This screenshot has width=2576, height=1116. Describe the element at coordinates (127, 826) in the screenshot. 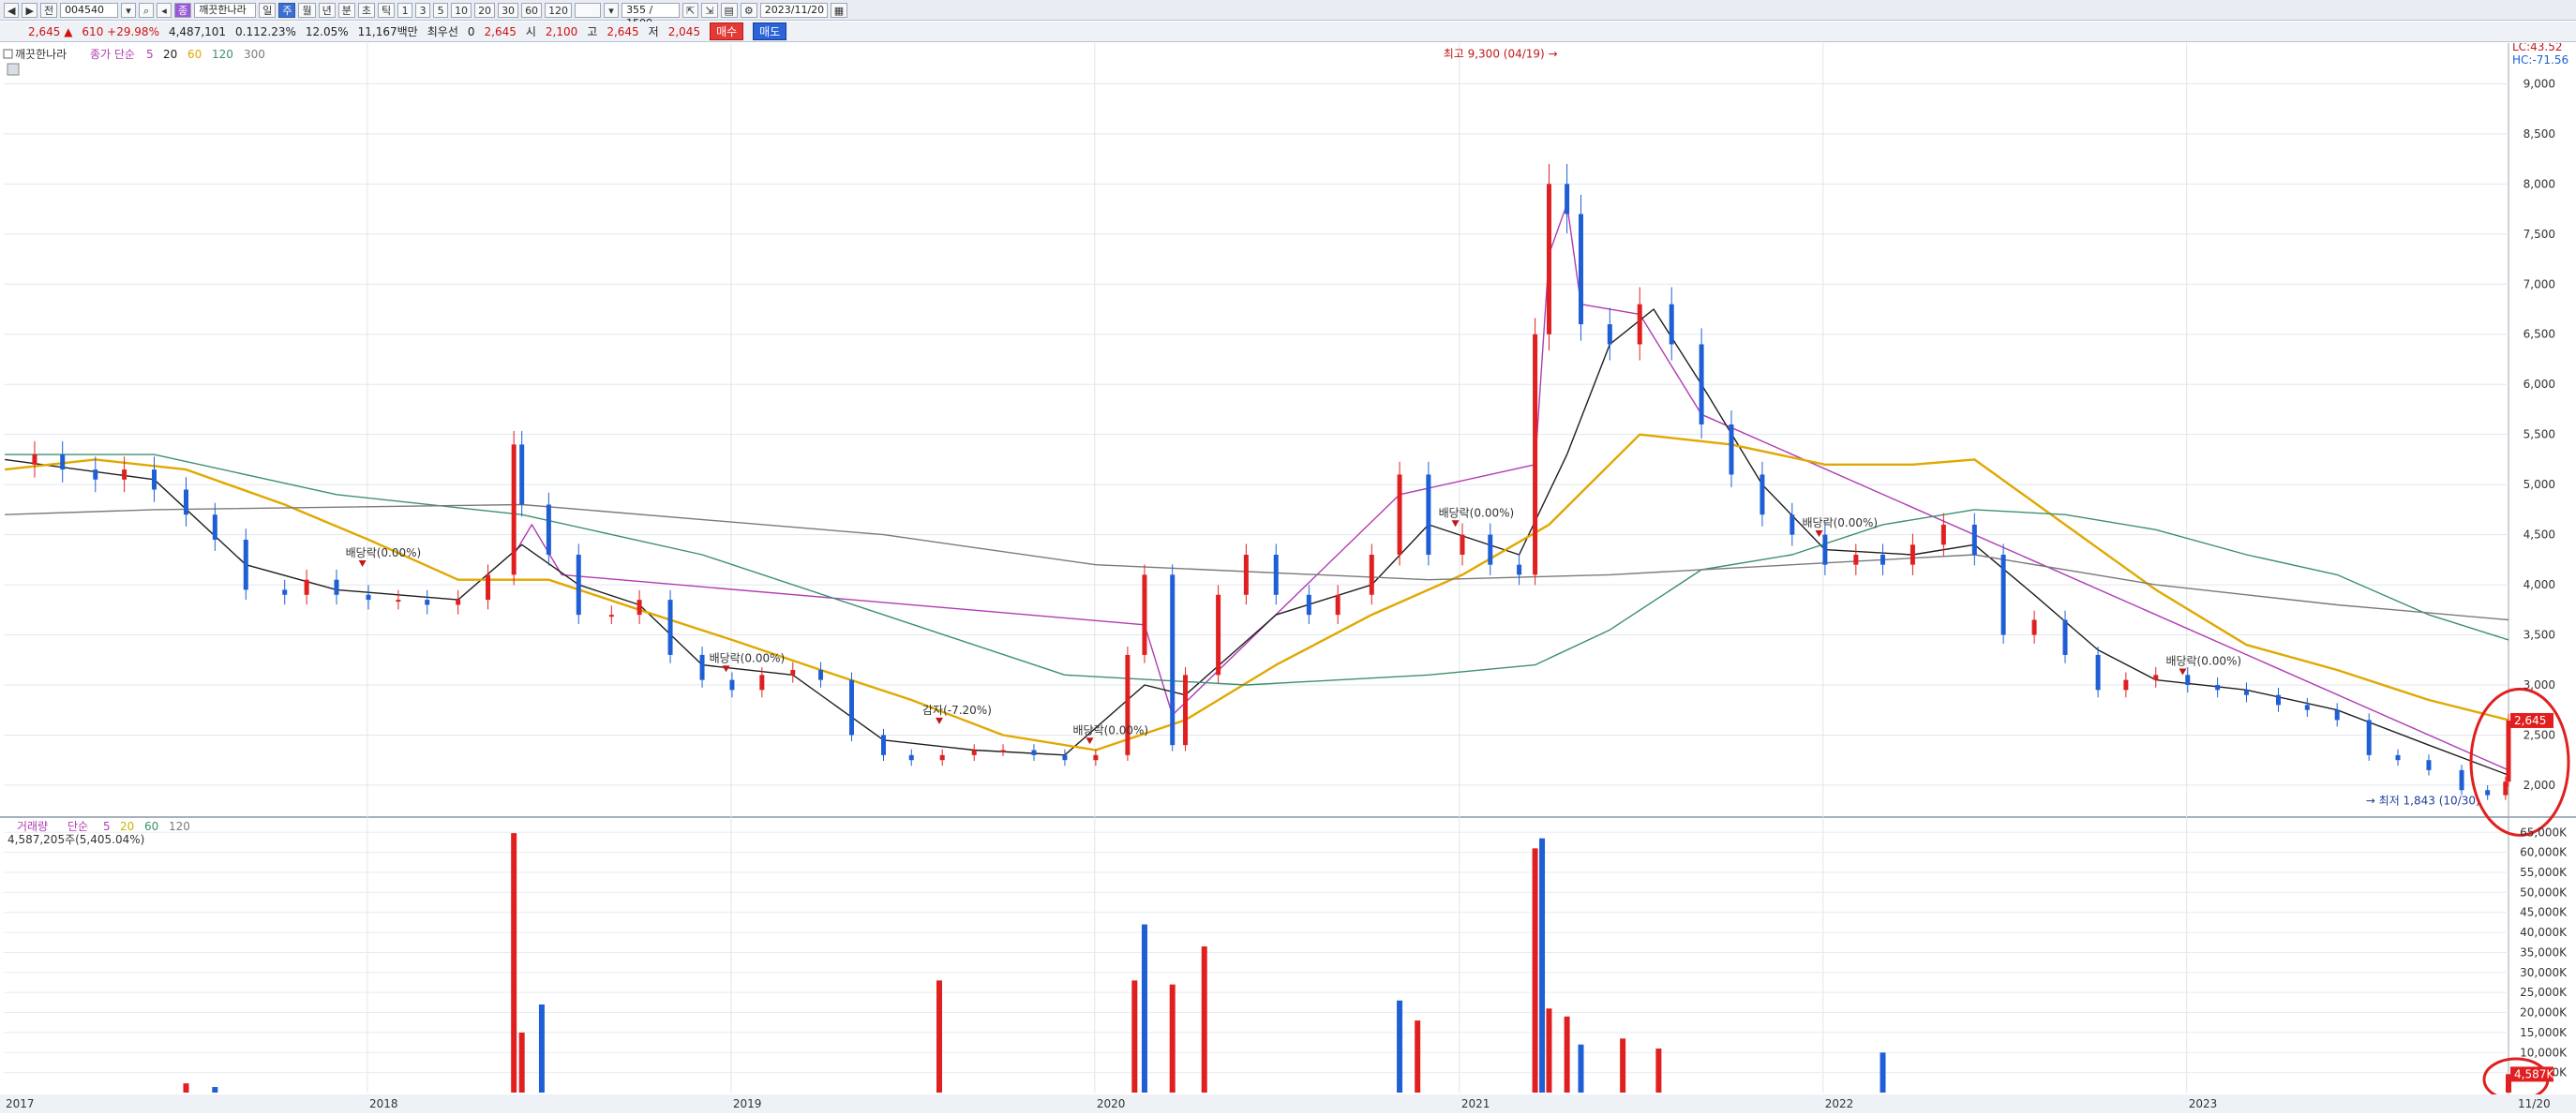

I see `volume-legend-ma-20: 20` at that location.